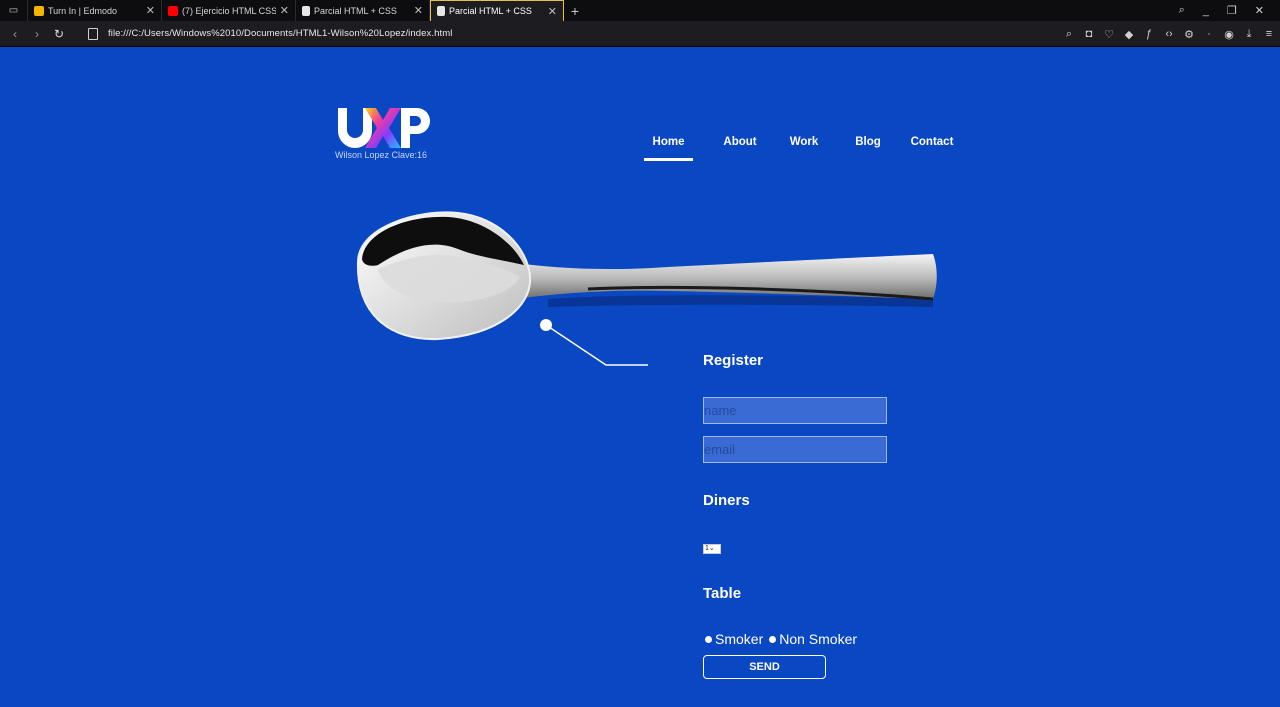  What do you see at coordinates (1206, 11) in the screenshot?
I see `minimize-icon: _` at bounding box center [1206, 11].